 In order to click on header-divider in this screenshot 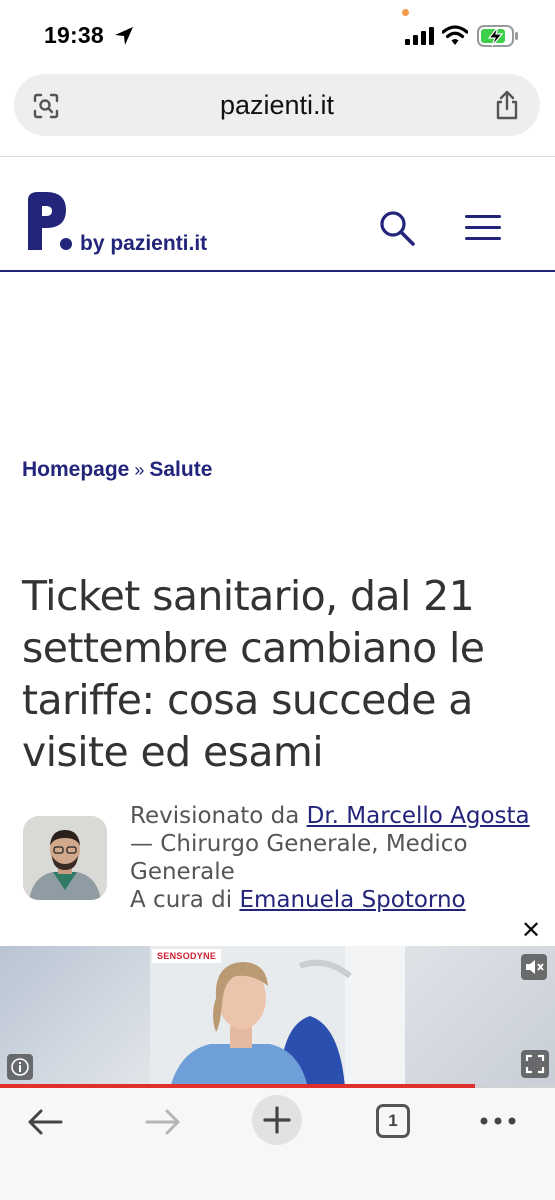, I will do `click(277, 271)`.